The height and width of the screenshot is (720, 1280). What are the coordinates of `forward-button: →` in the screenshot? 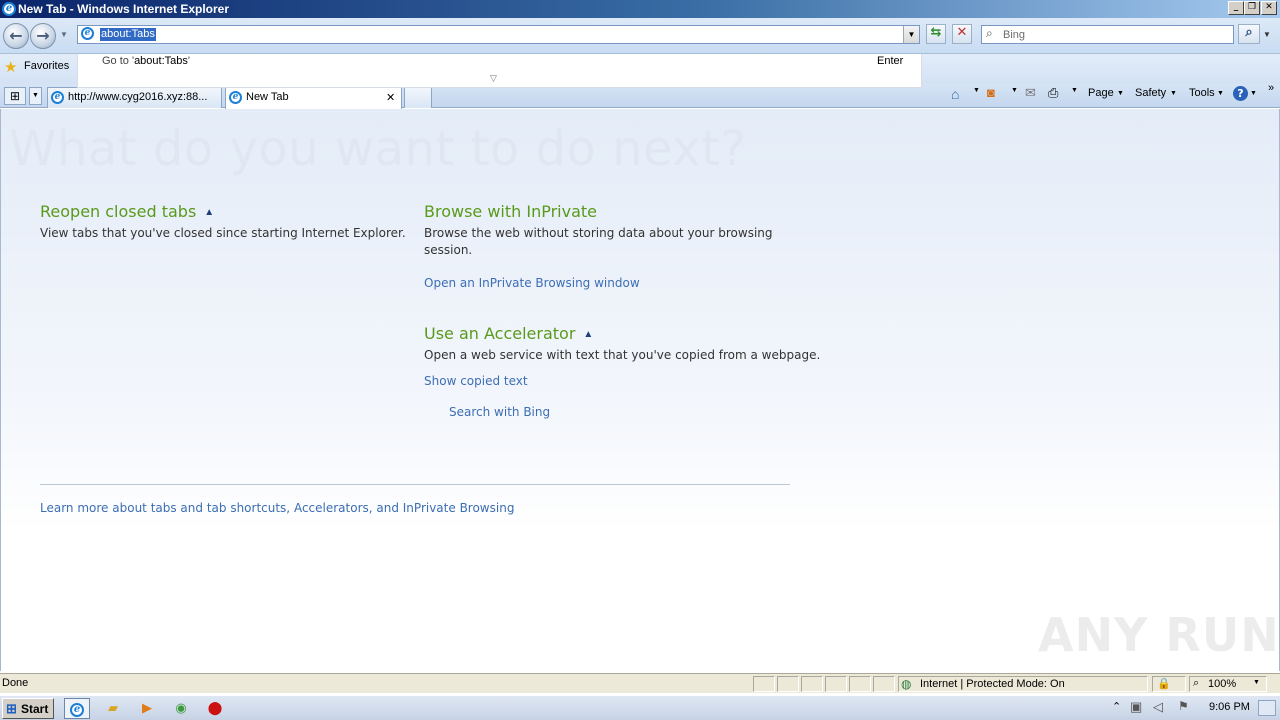 It's located at (43, 36).